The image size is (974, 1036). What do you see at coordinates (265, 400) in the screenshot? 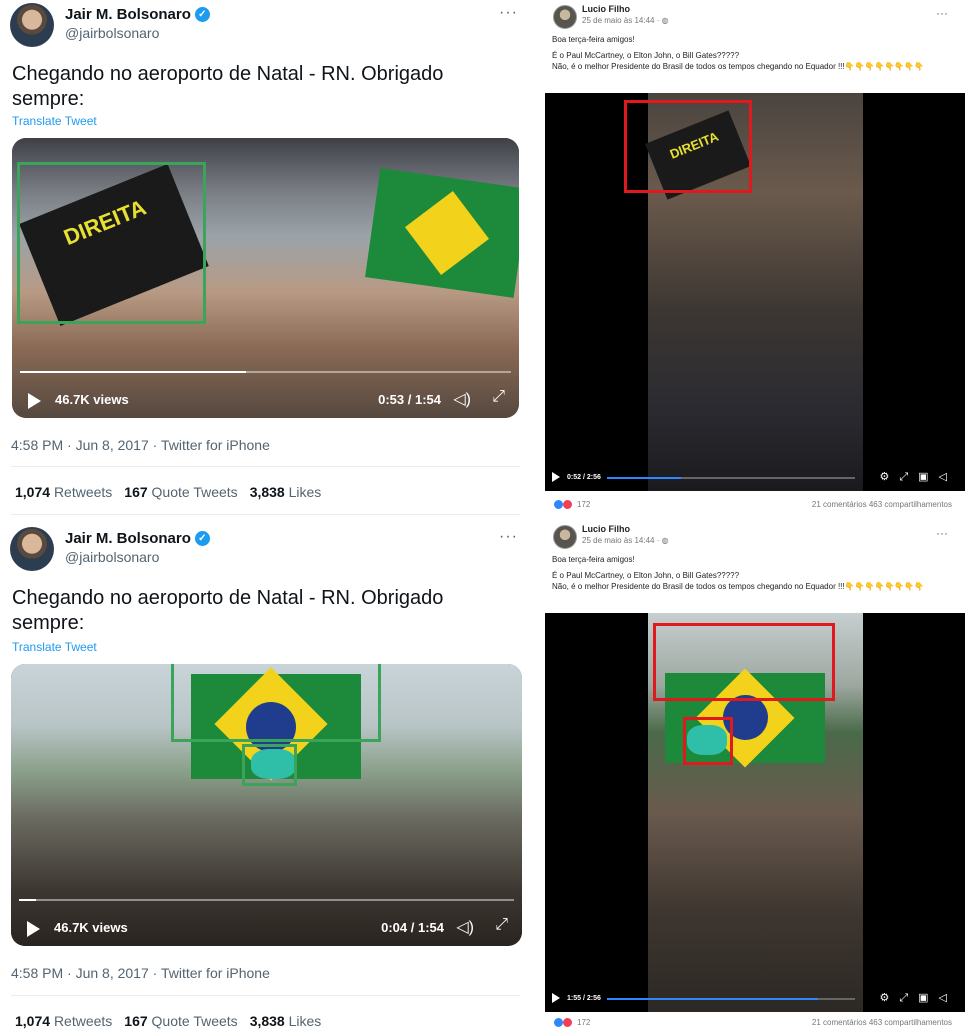
I see `video-controls: 46.7K views 0:53 / 1:54 ◁) ⤢` at bounding box center [265, 400].